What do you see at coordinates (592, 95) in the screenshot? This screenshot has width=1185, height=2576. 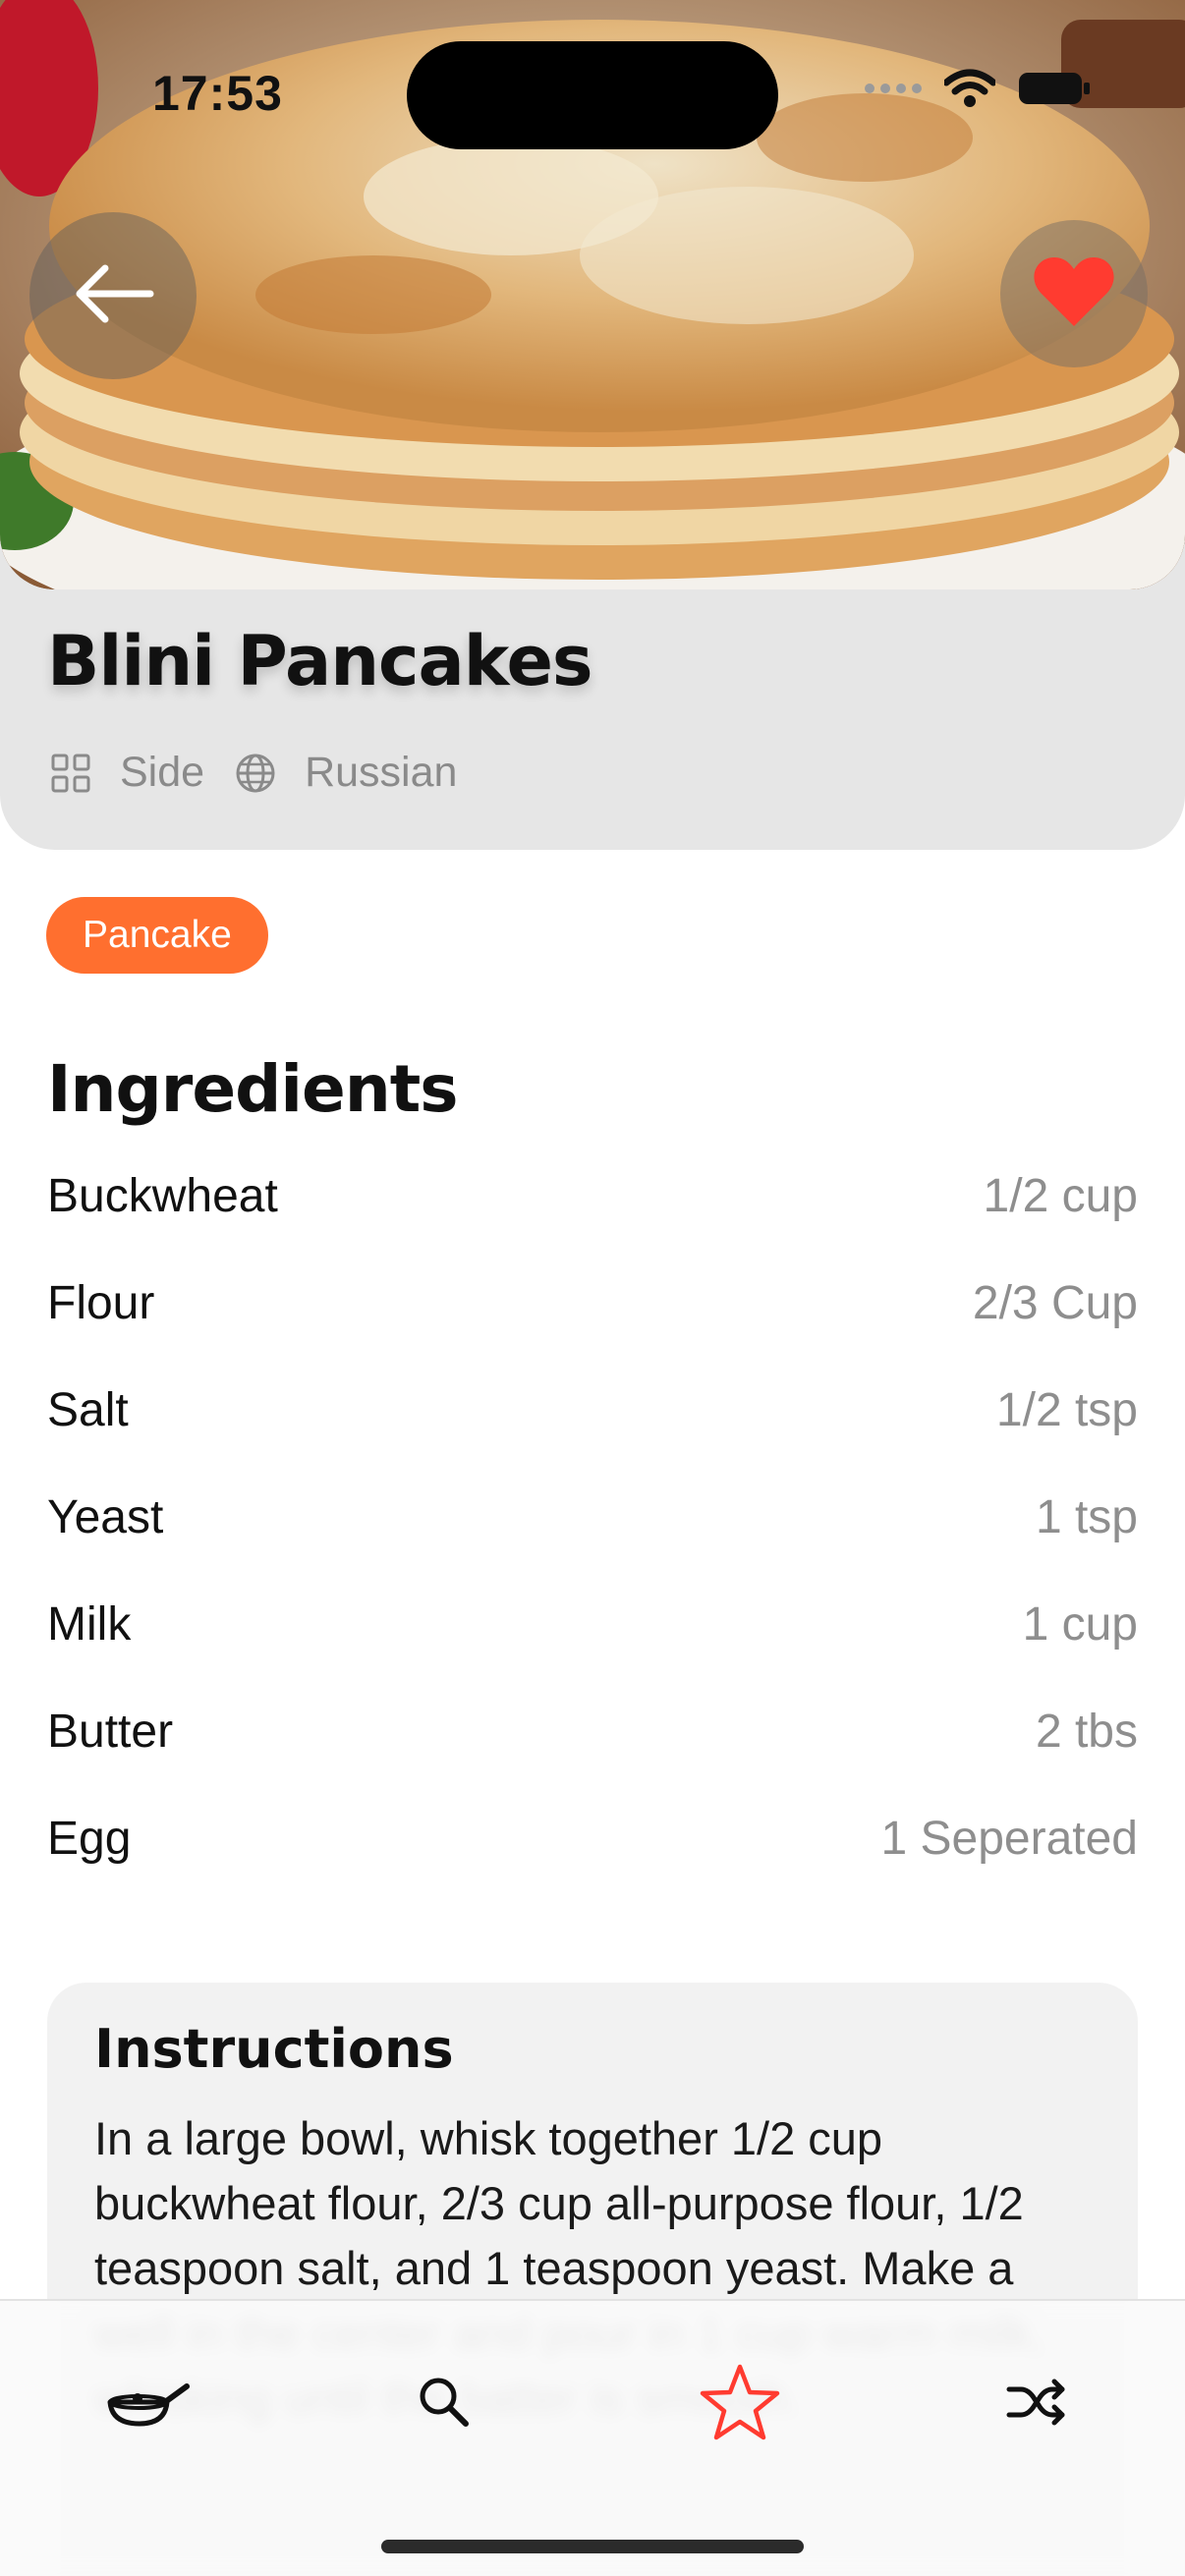 I see `dynamic-island` at bounding box center [592, 95].